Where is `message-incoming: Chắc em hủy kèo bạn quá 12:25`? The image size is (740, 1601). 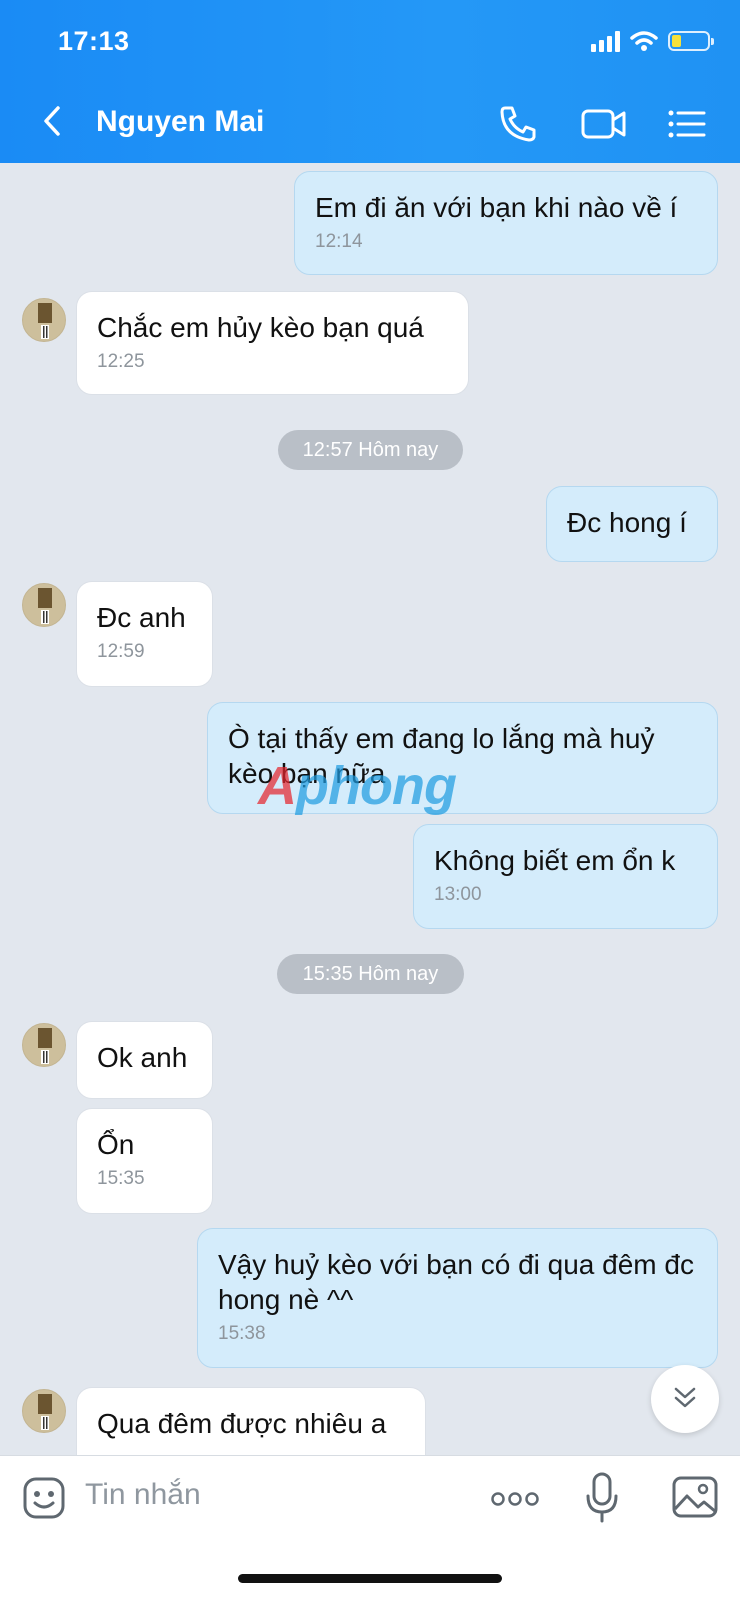 message-incoming: Chắc em hủy kèo bạn quá 12:25 is located at coordinates (272, 343).